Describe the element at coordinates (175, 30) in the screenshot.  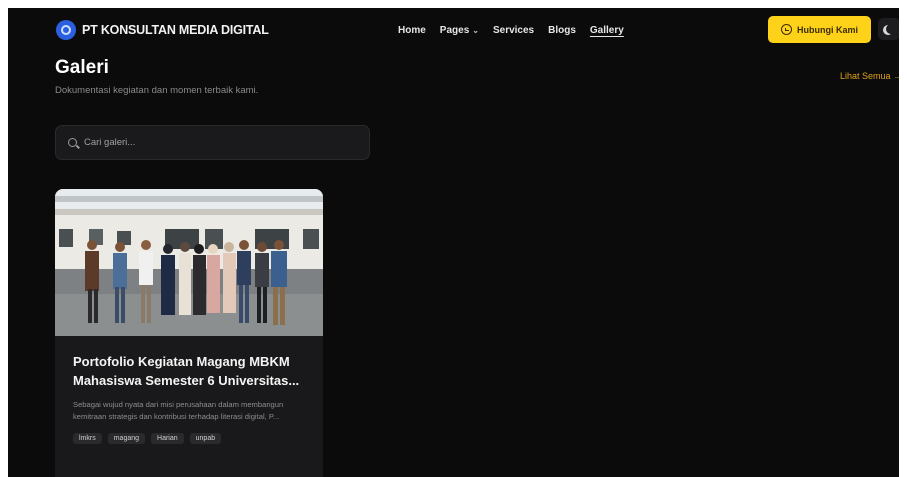
I see `brand-name: PT KONSULTAN MEDIA DIGITAL` at that location.